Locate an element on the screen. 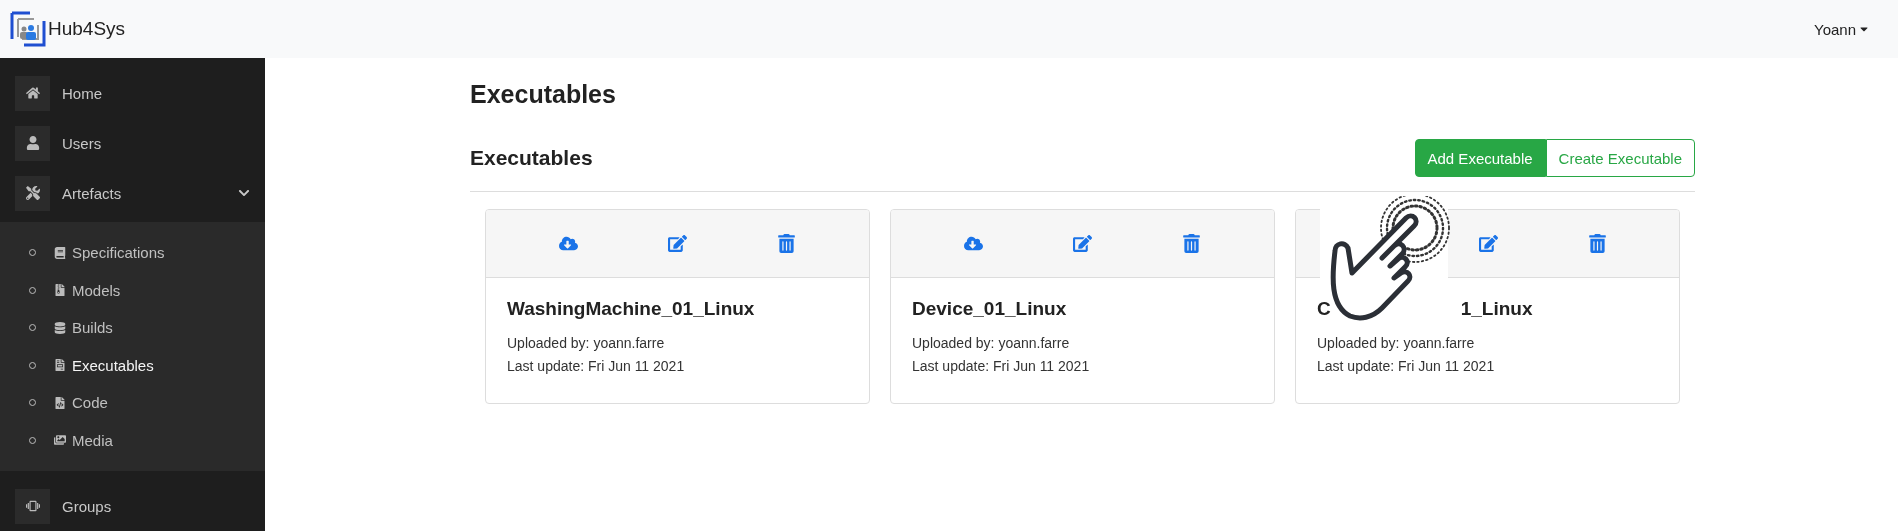 This screenshot has width=1898, height=531. submenu-item: Code is located at coordinates (132, 403).